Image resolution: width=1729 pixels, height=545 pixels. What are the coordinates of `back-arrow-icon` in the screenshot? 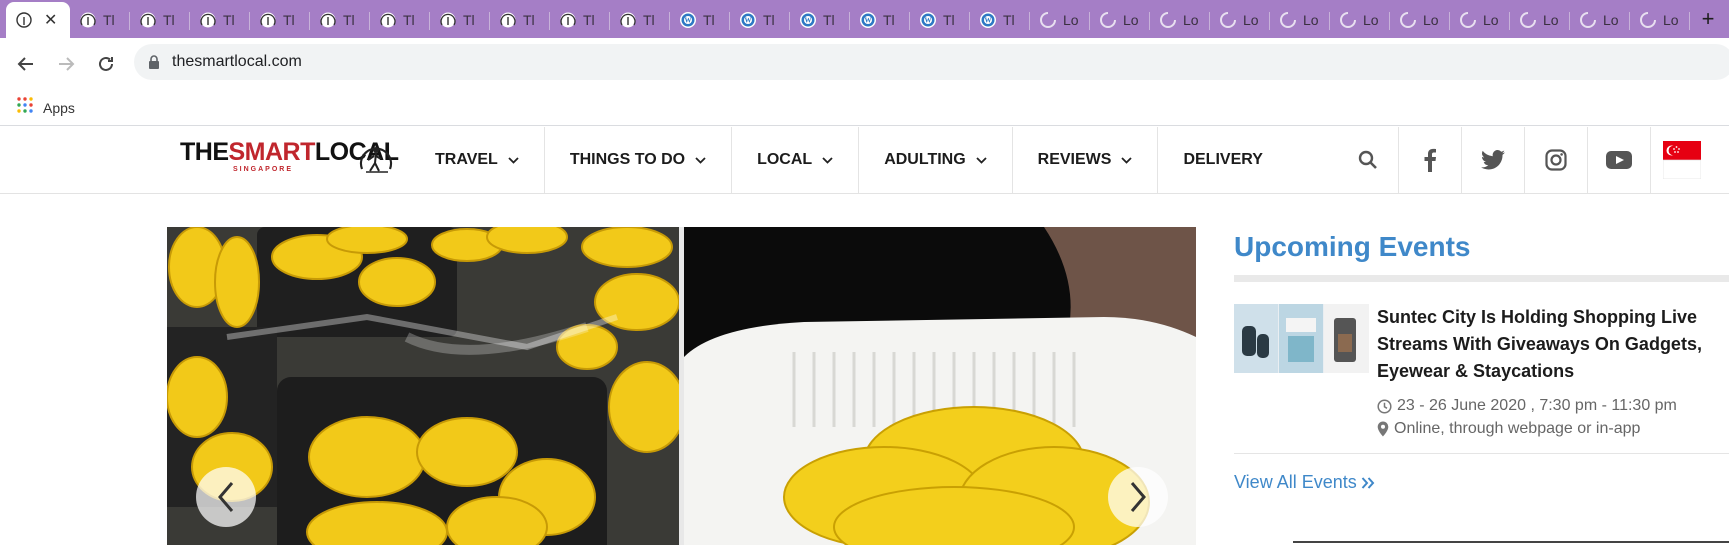 It's located at (25, 64).